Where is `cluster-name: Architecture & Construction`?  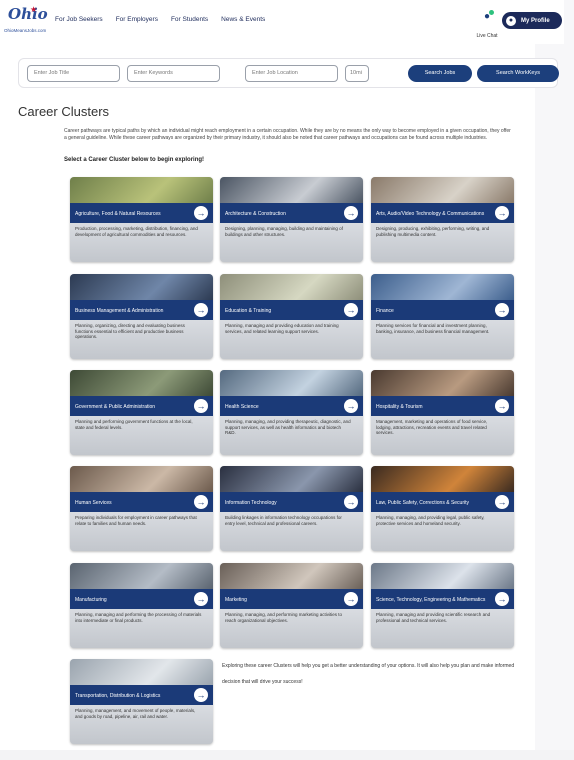 cluster-name: Architecture & Construction is located at coordinates (255, 214).